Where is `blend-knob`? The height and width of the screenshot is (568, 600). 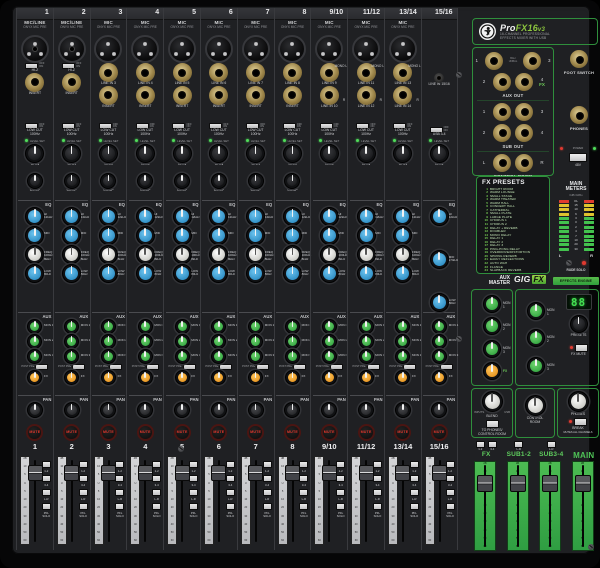 blend-knob is located at coordinates (492, 401).